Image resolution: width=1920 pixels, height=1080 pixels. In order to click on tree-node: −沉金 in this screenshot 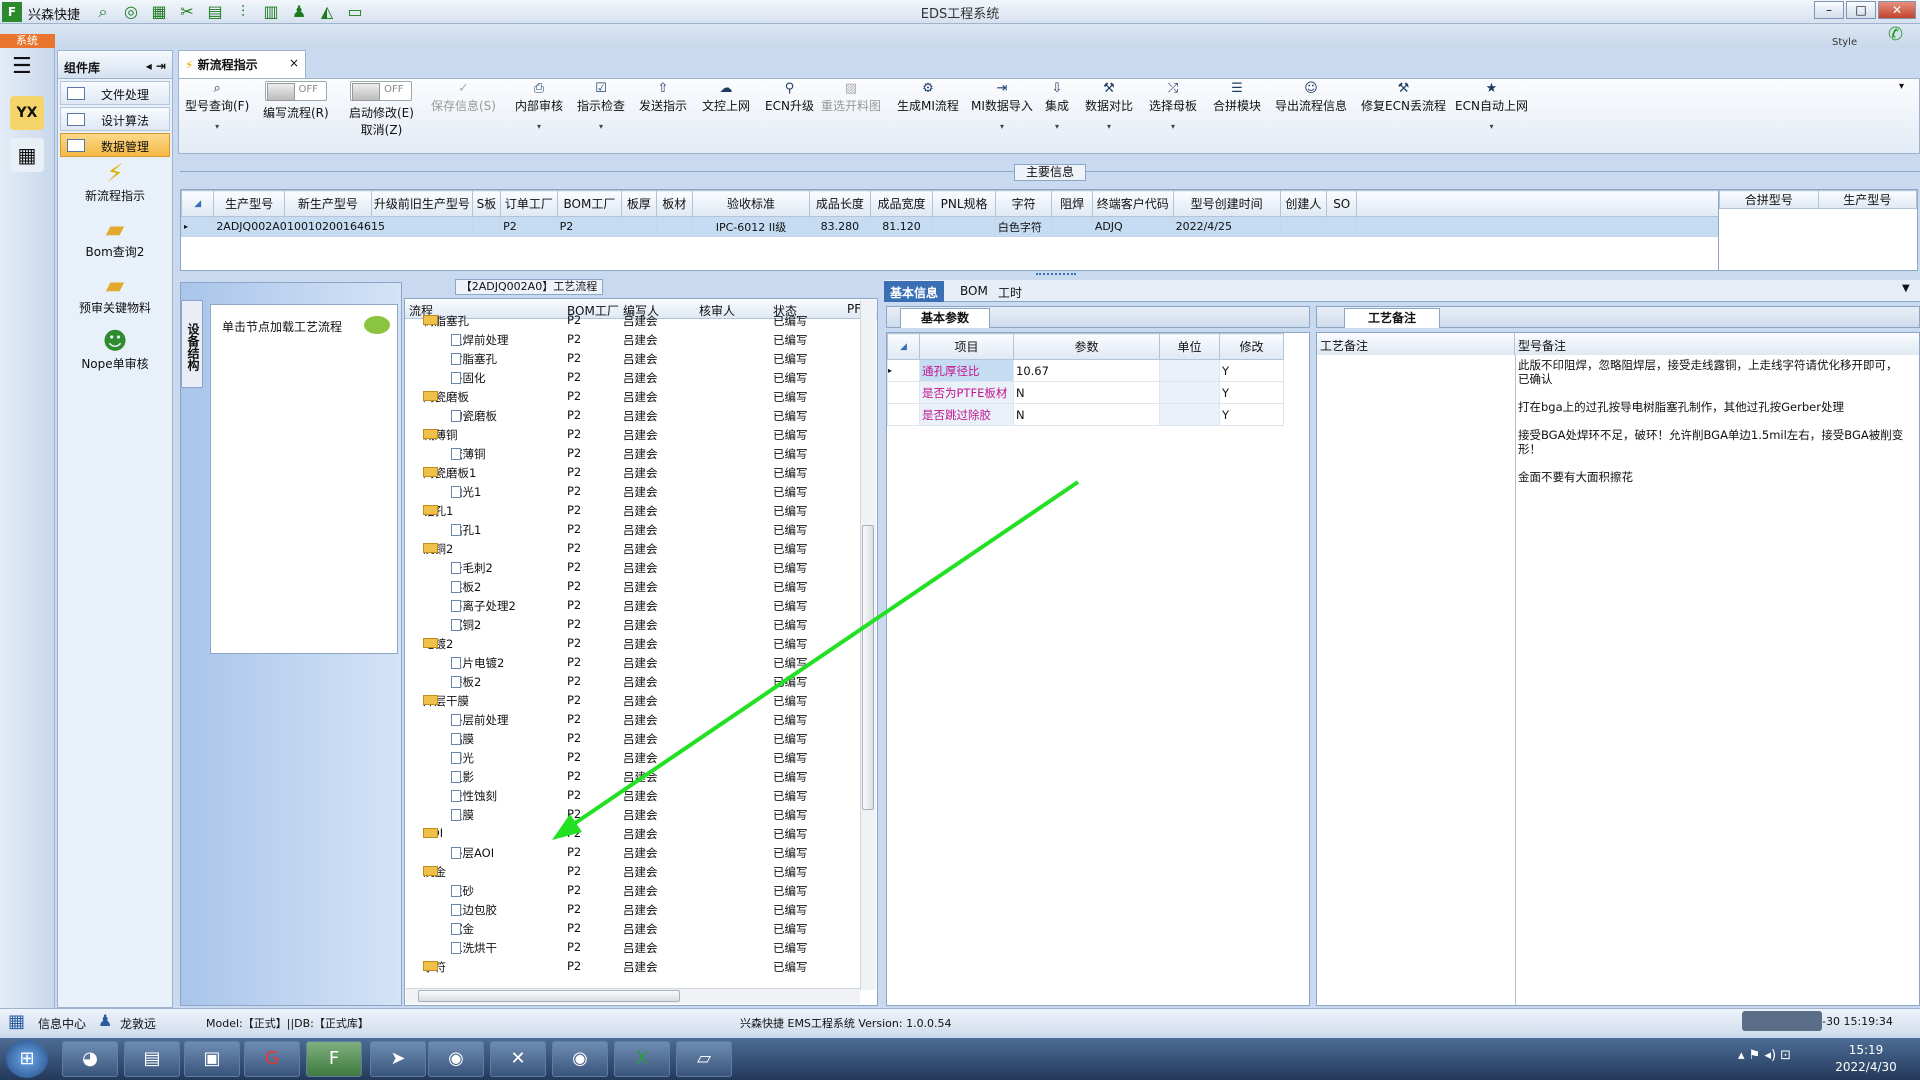, I will do `click(434, 872)`.